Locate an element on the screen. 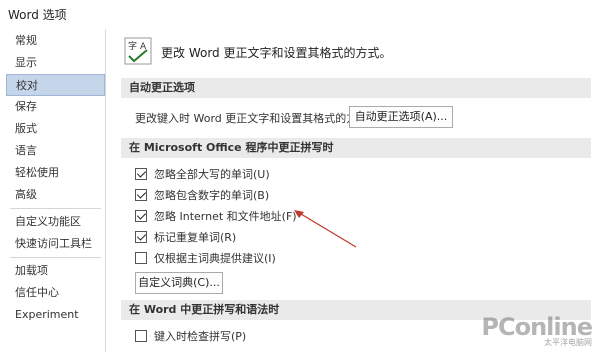  option-label: 仅根据主词典提供建议(I) is located at coordinates (215, 258).